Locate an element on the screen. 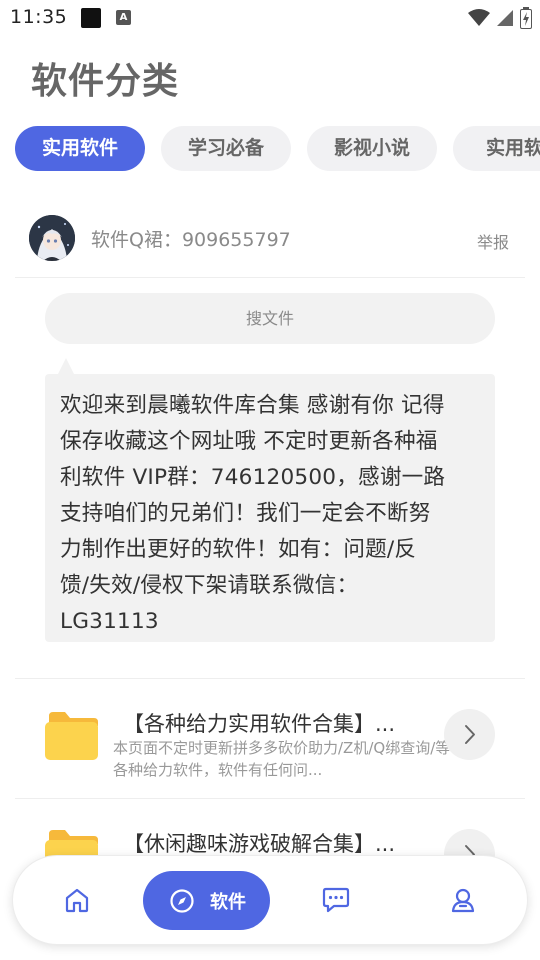 The image size is (540, 960). author-row: 软件Q裙：909655797 举报 is located at coordinates (270, 245).